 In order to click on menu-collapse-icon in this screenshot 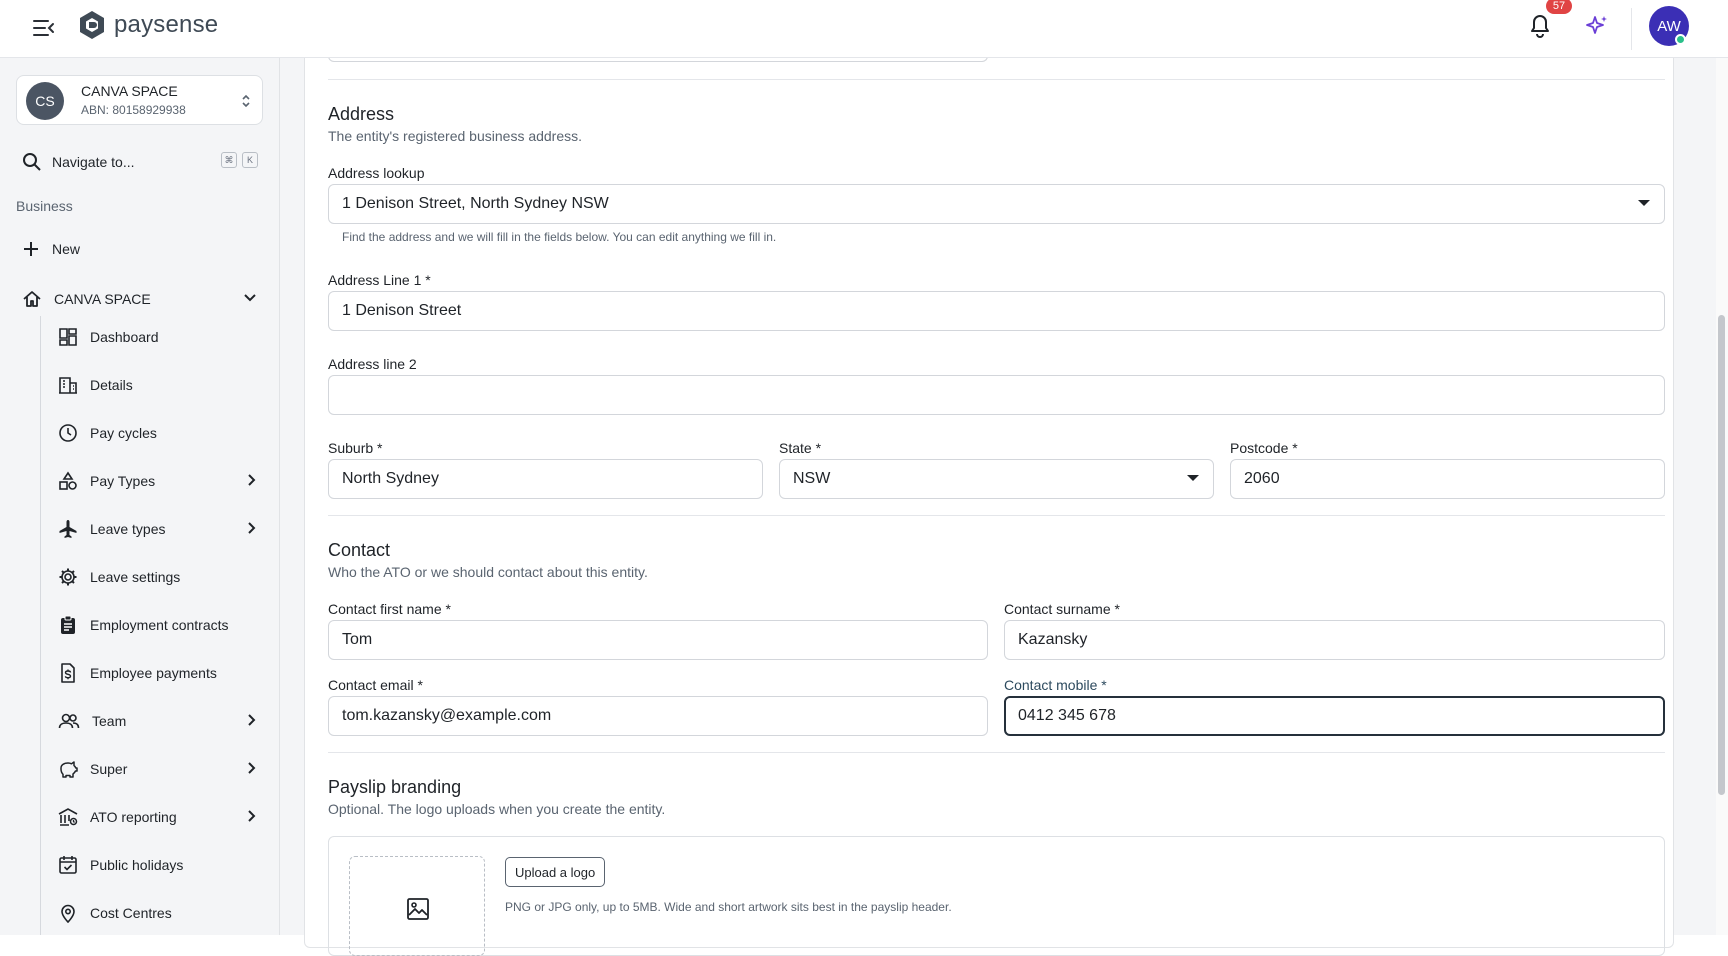, I will do `click(44, 28)`.